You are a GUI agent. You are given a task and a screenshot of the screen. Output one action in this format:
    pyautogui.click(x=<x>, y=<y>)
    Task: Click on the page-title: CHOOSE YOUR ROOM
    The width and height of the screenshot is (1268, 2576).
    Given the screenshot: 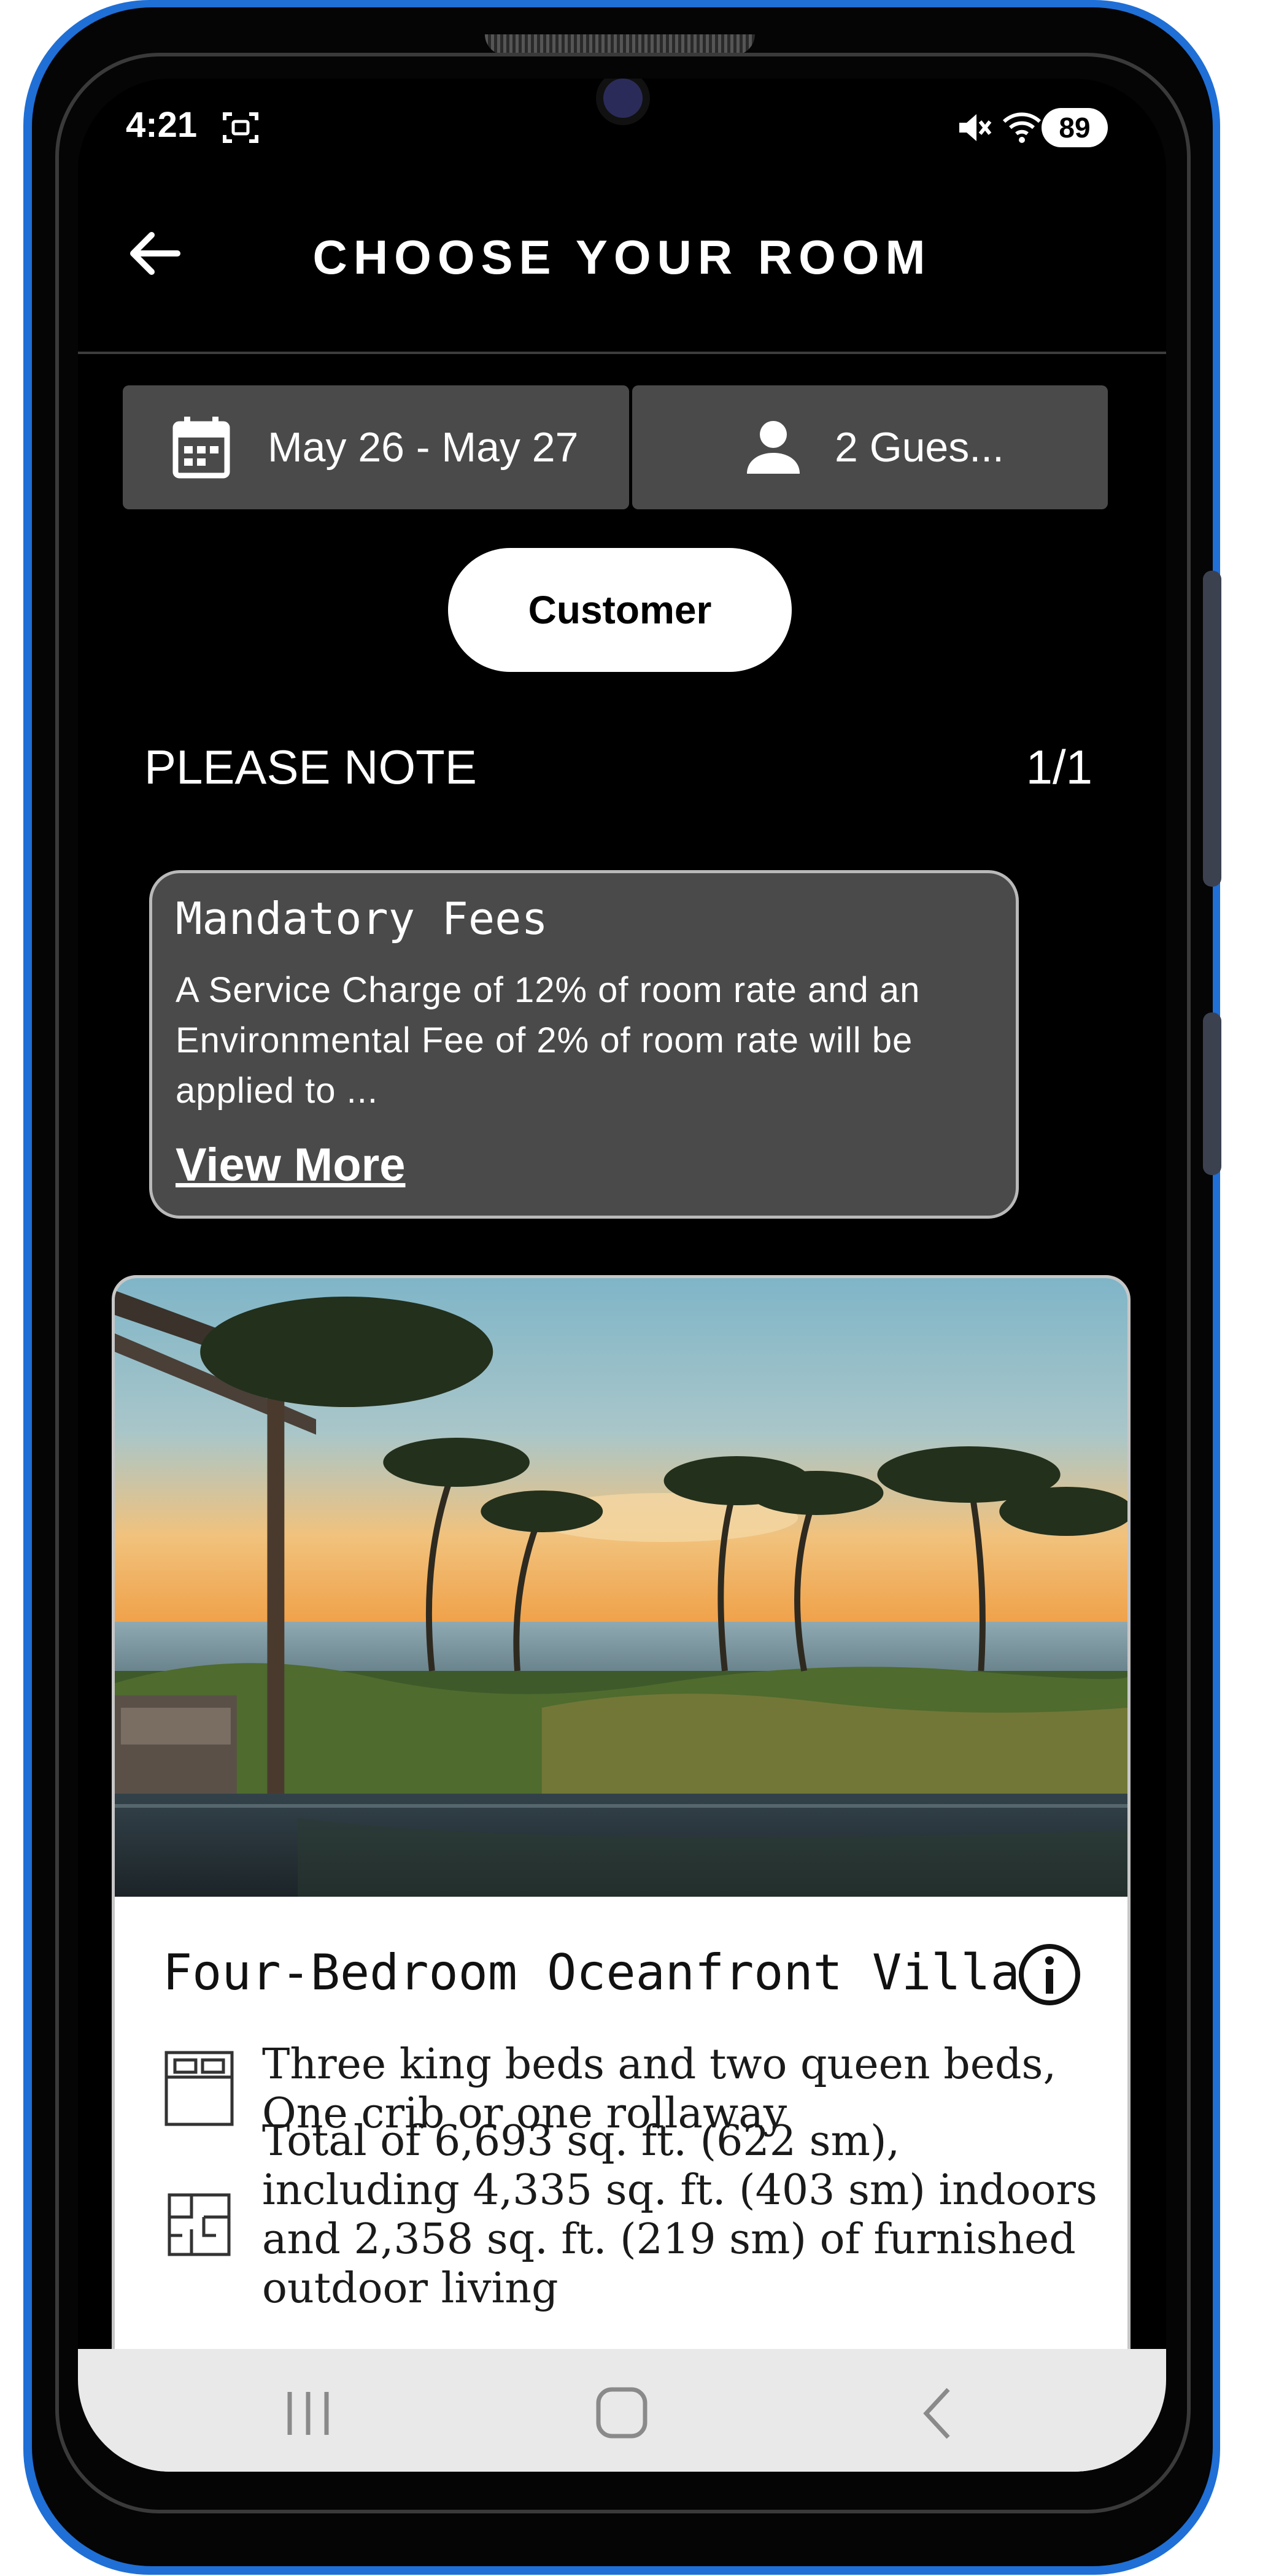 What is the action you would take?
    pyautogui.click(x=622, y=257)
    